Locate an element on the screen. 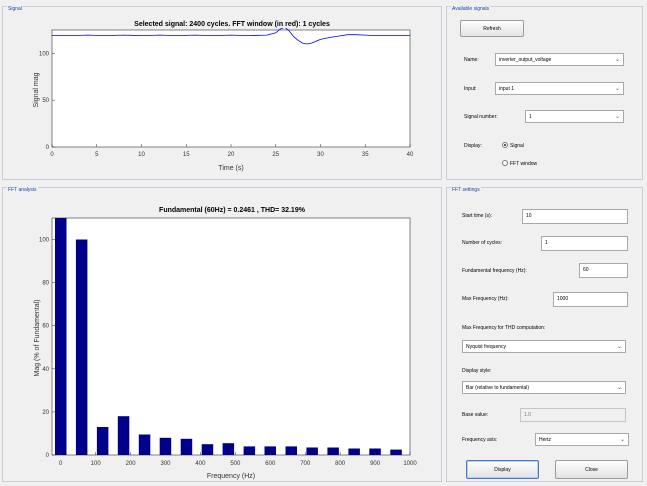 The width and height of the screenshot is (647, 486). display-label: Display: is located at coordinates (473, 146).